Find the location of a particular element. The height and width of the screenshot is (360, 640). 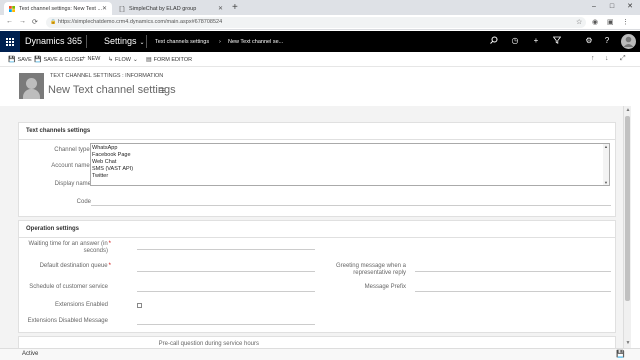

previous-record-arrow-icon: ↑ is located at coordinates (593, 58).